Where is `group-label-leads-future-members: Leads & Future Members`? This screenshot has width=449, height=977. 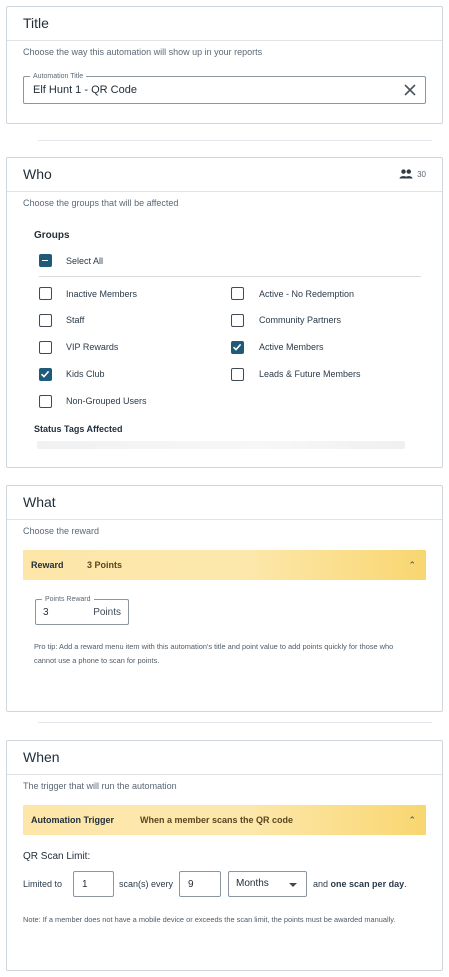
group-label-leads-future-members: Leads & Future Members is located at coordinates (310, 374).